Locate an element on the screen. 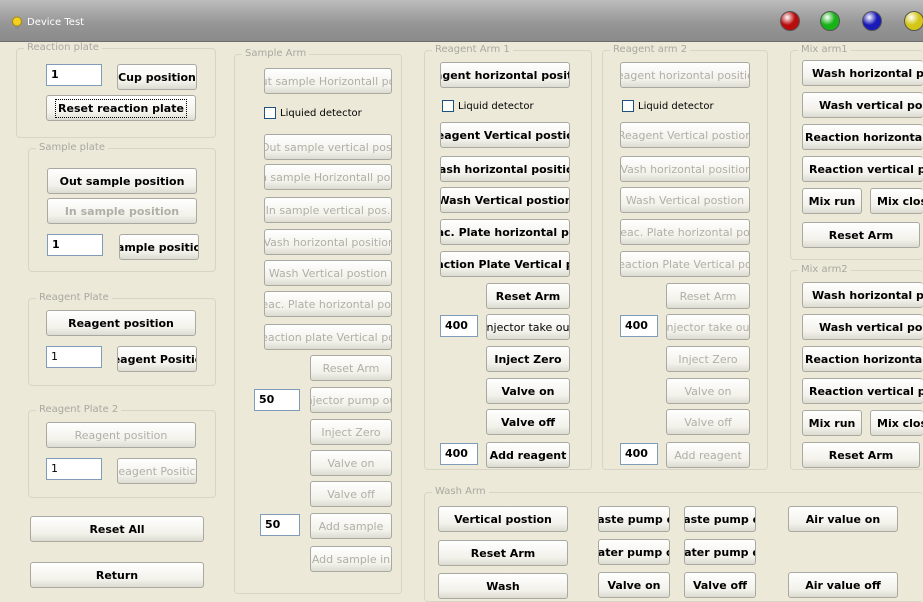 This screenshot has height=602, width=923. sample-injector-pump-label: njector pump ou is located at coordinates (351, 400).